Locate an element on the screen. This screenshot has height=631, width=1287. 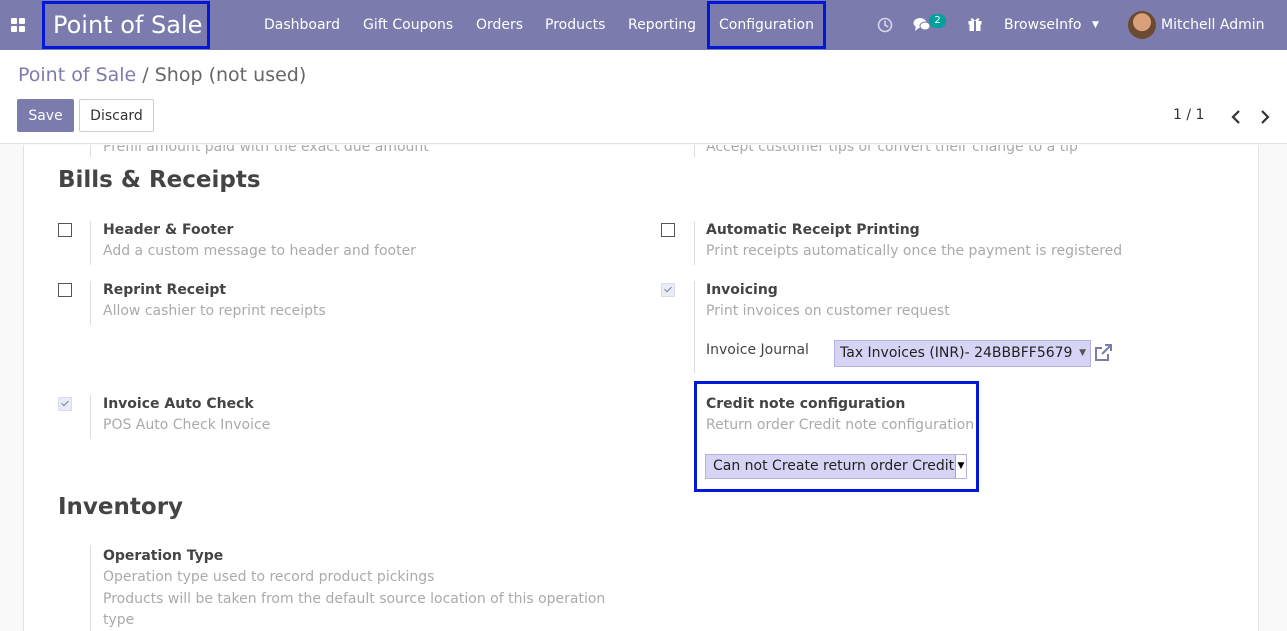
messages-badge: 2 is located at coordinates (937, 21).